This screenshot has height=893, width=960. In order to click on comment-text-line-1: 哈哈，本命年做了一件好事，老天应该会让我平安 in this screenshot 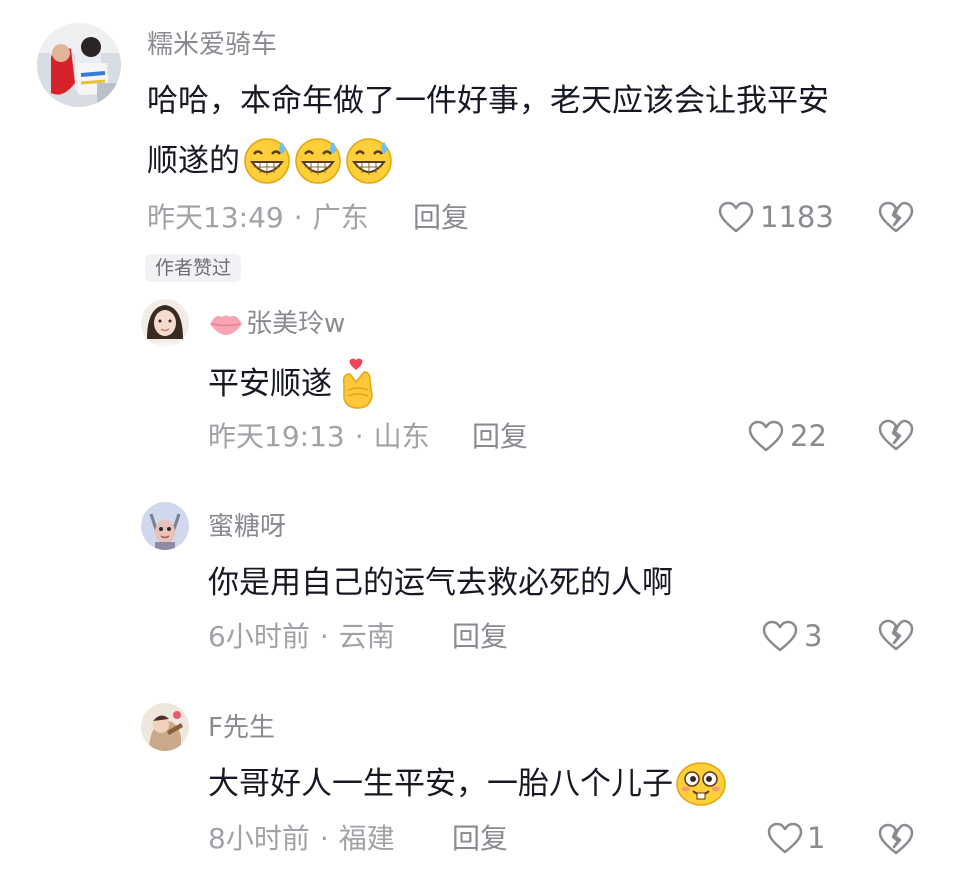, I will do `click(488, 101)`.